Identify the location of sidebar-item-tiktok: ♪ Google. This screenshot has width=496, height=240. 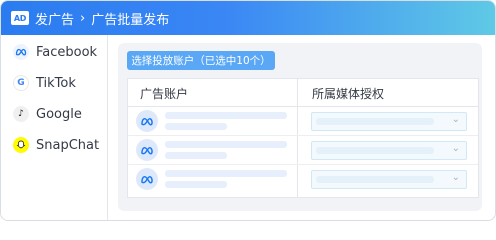
(47, 114).